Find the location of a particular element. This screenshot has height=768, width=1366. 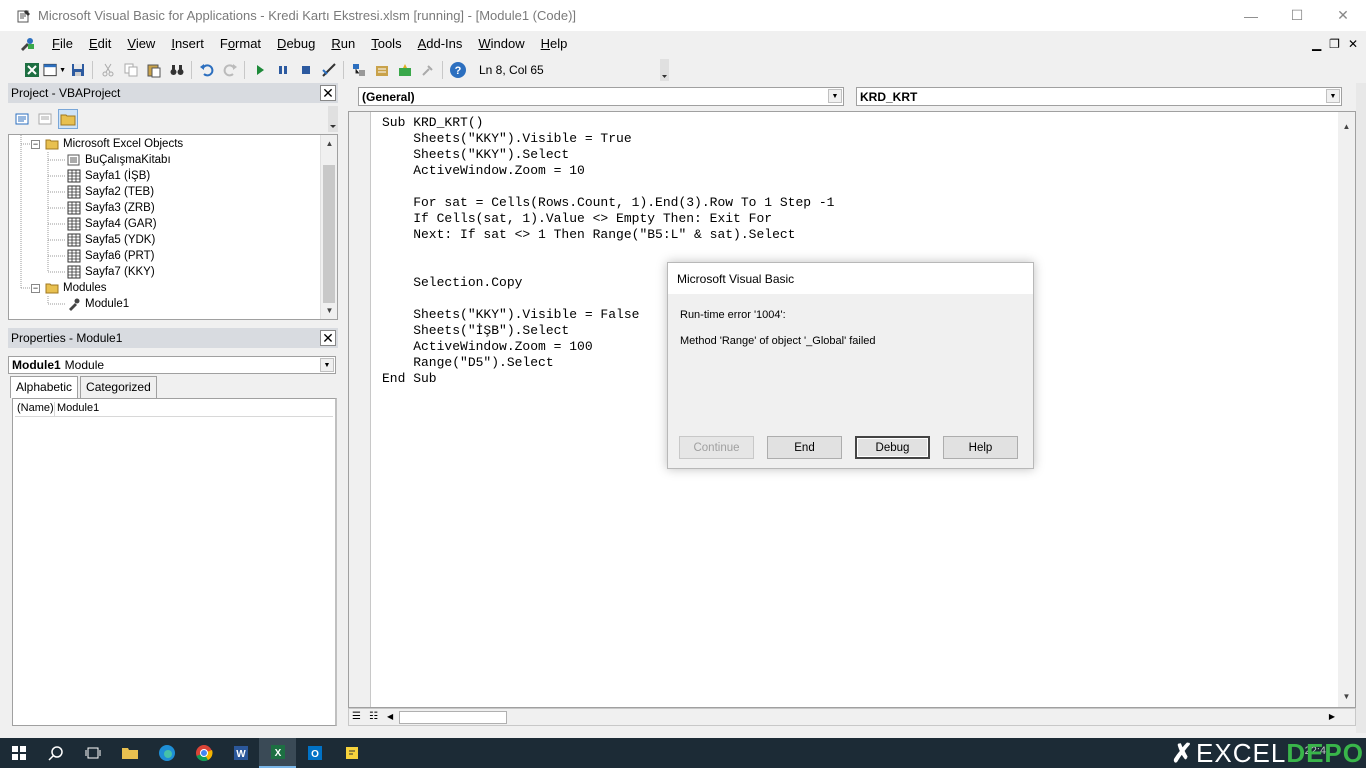

project-tree-scrollbar: ▲ ▼ is located at coordinates (328, 227).